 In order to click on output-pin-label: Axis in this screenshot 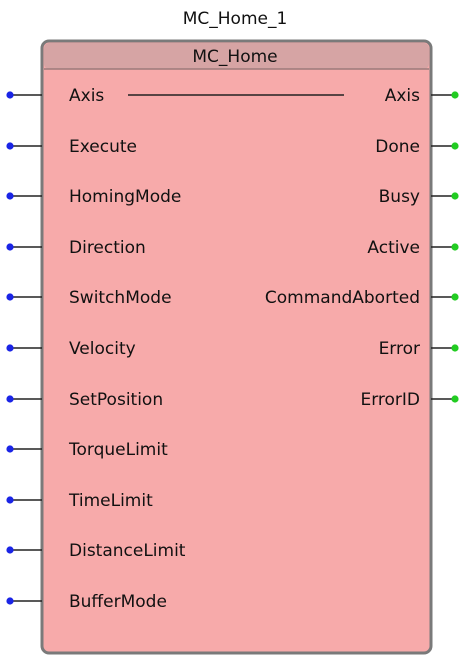, I will do `click(402, 96)`.